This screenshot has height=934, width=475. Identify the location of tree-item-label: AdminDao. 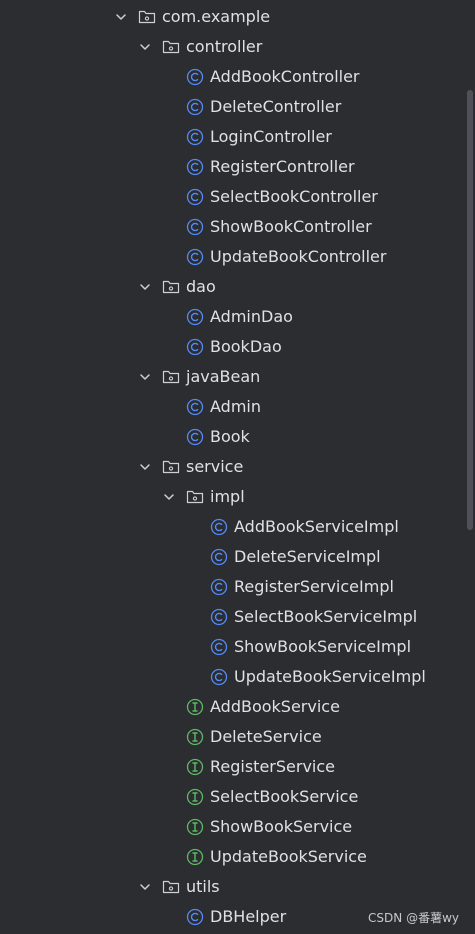
(251, 316).